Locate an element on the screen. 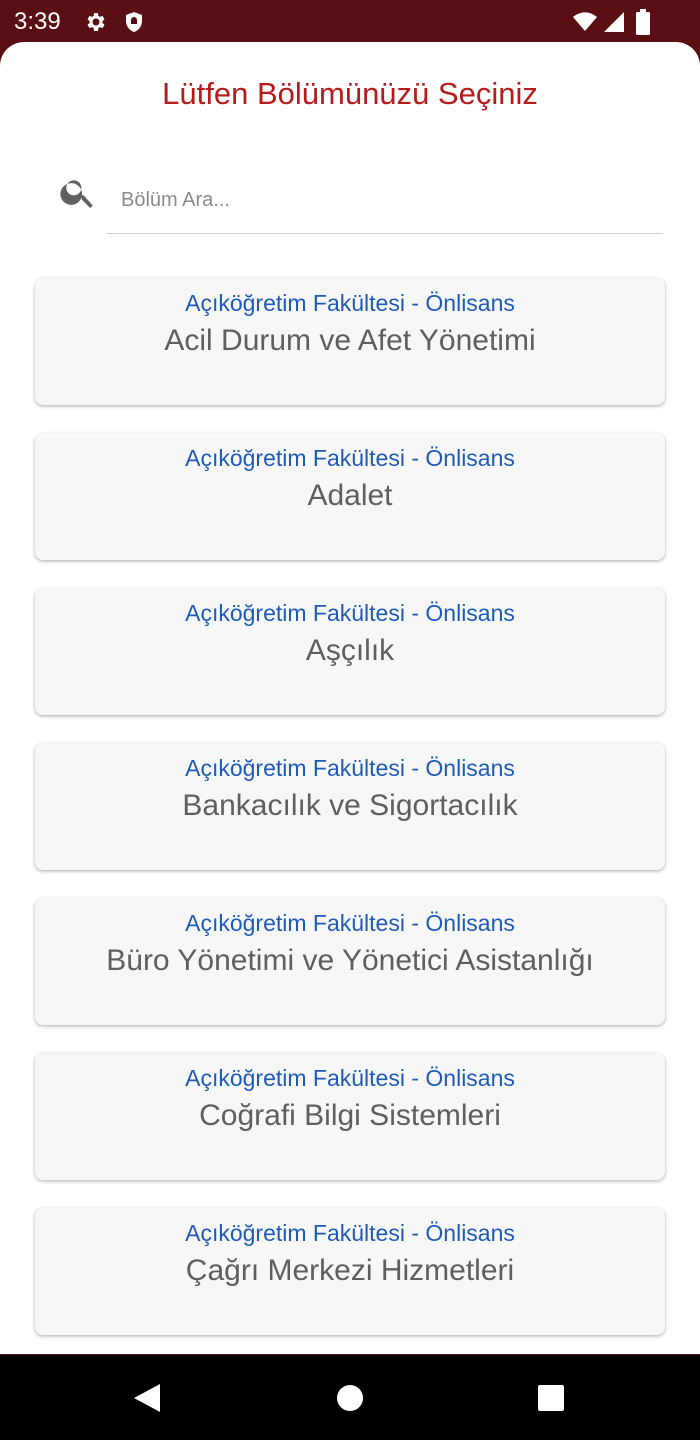  home-icon is located at coordinates (350, 1398).